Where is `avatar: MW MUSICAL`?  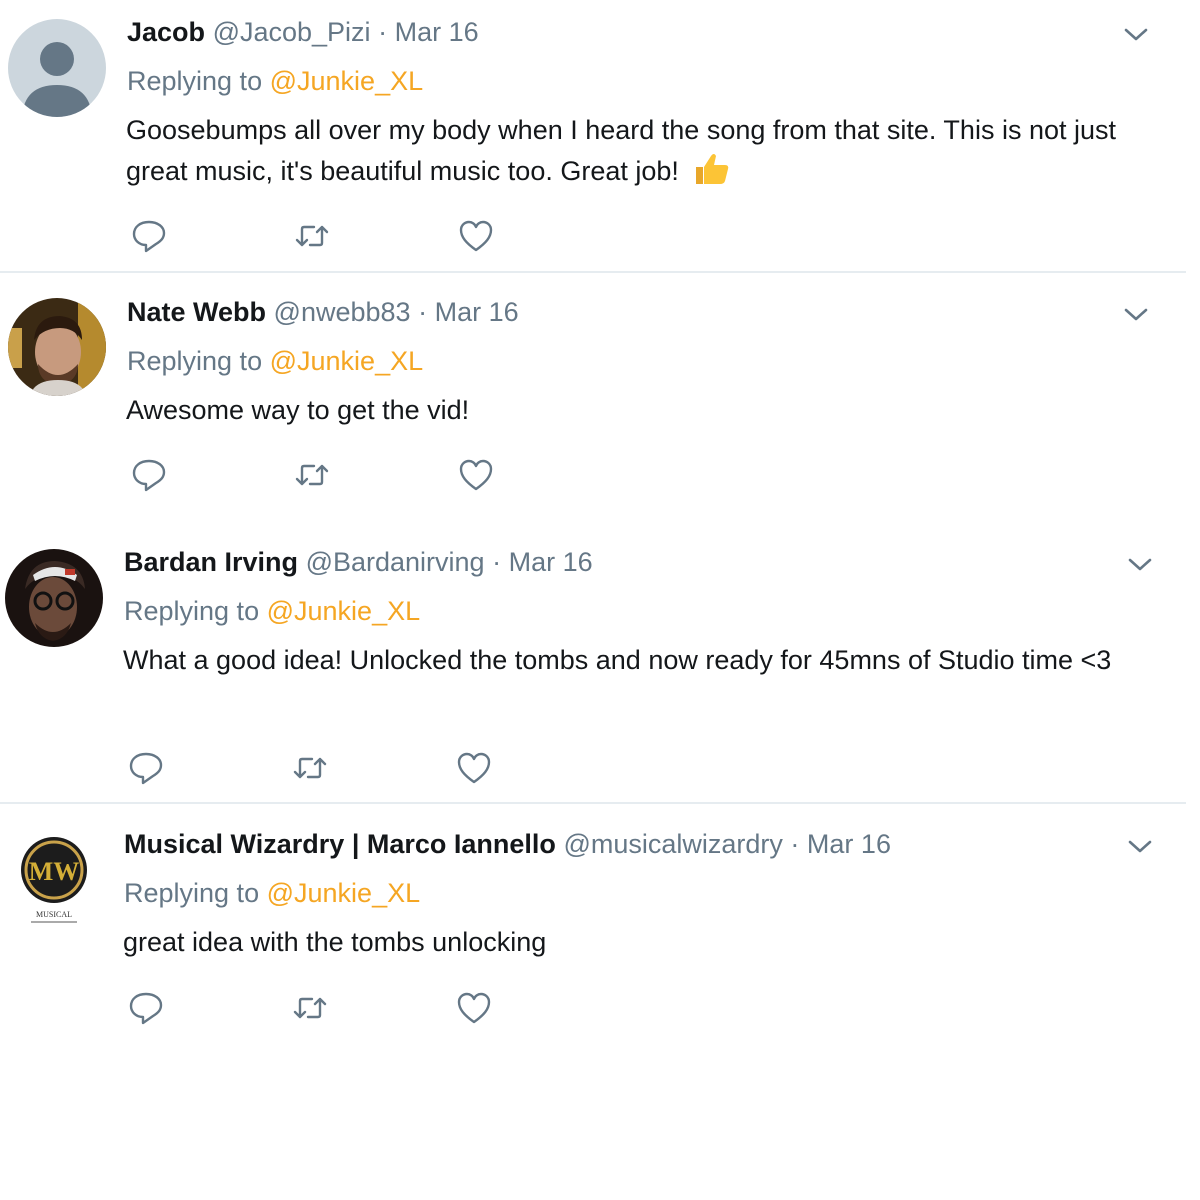
avatar: MW MUSICAL is located at coordinates (54, 879).